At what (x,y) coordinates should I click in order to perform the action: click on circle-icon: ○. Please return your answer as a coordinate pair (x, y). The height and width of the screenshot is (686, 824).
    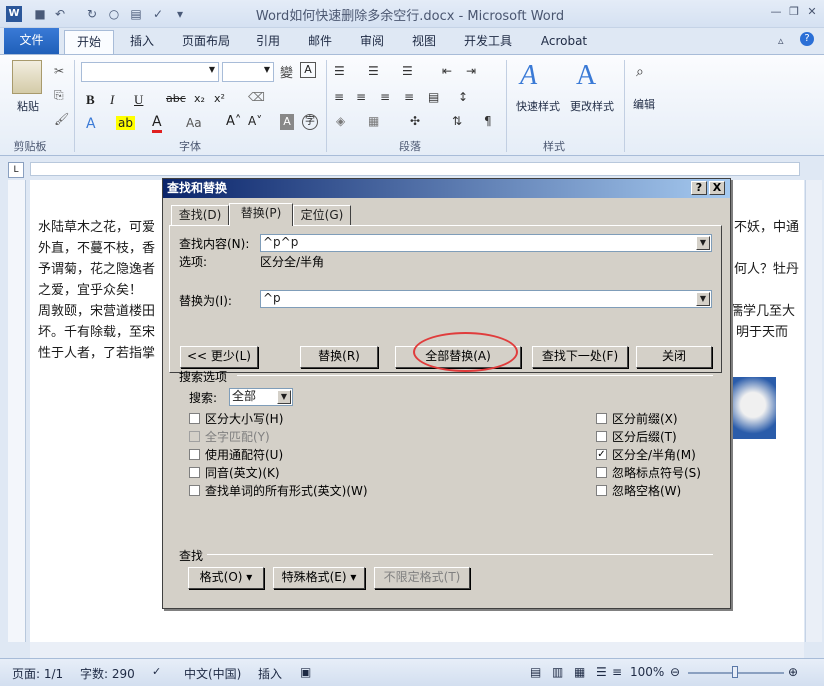
    Looking at the image, I should click on (114, 14).